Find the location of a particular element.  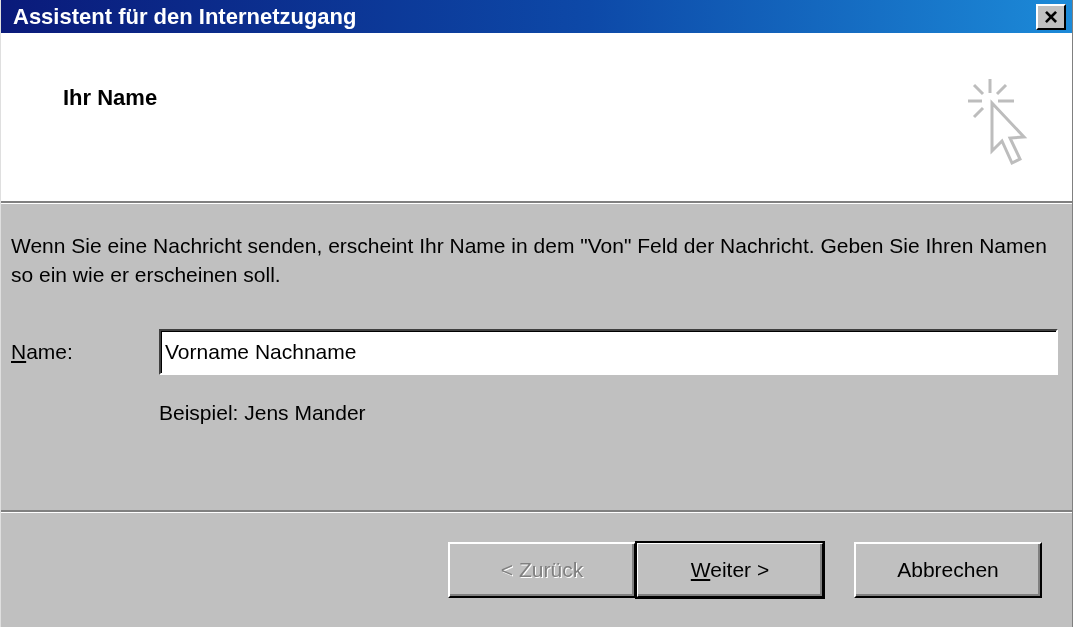

cancel-button: Abbrechen is located at coordinates (948, 570).